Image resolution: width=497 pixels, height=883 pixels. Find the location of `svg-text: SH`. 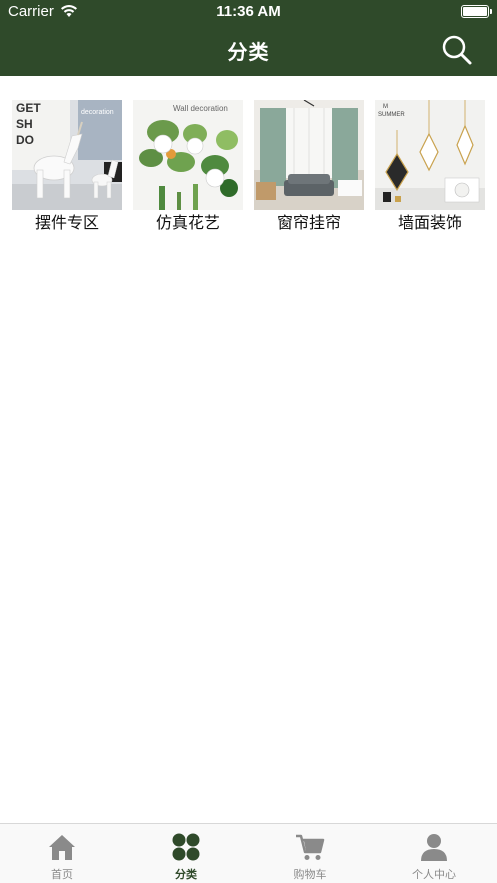

svg-text: SH is located at coordinates (24, 124).